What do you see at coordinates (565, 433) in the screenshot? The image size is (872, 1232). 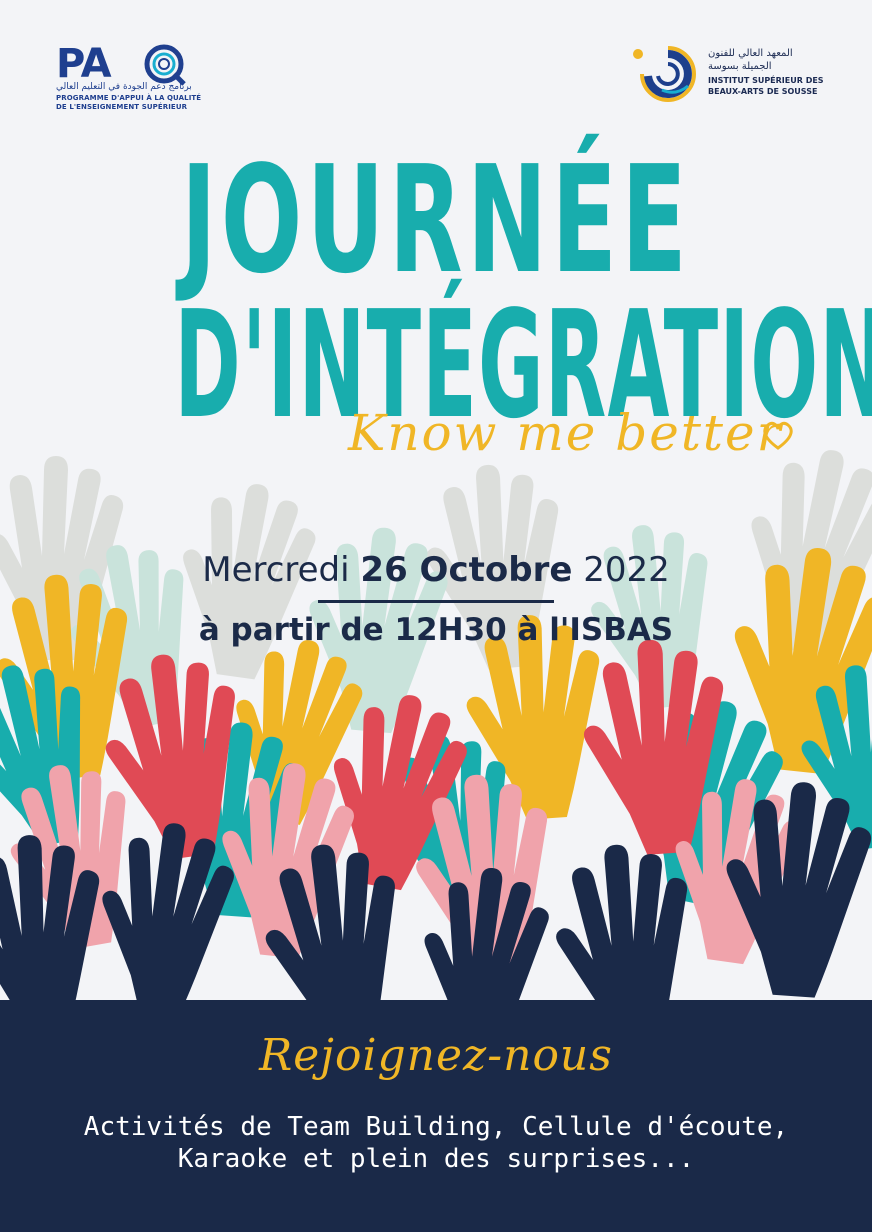 I see `tagline: Know me better` at bounding box center [565, 433].